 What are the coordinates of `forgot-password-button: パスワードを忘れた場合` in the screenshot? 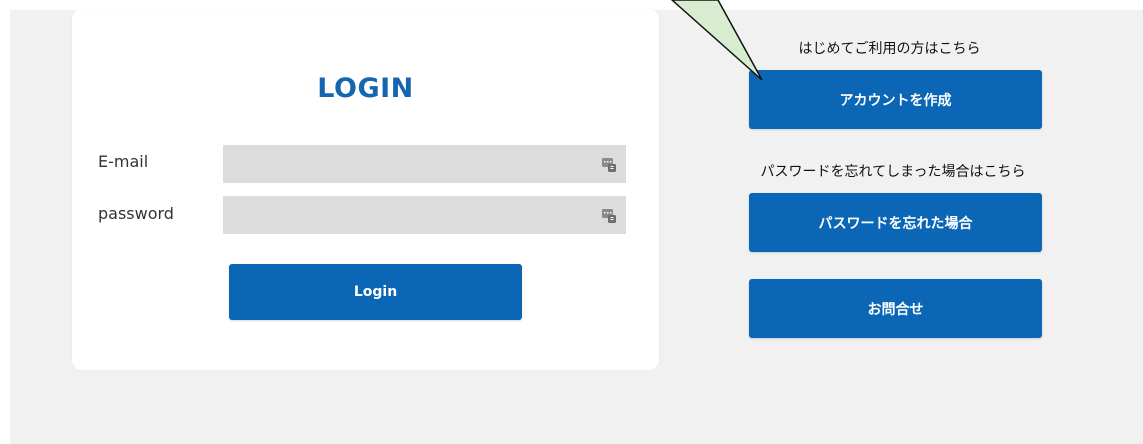 It's located at (895, 222).